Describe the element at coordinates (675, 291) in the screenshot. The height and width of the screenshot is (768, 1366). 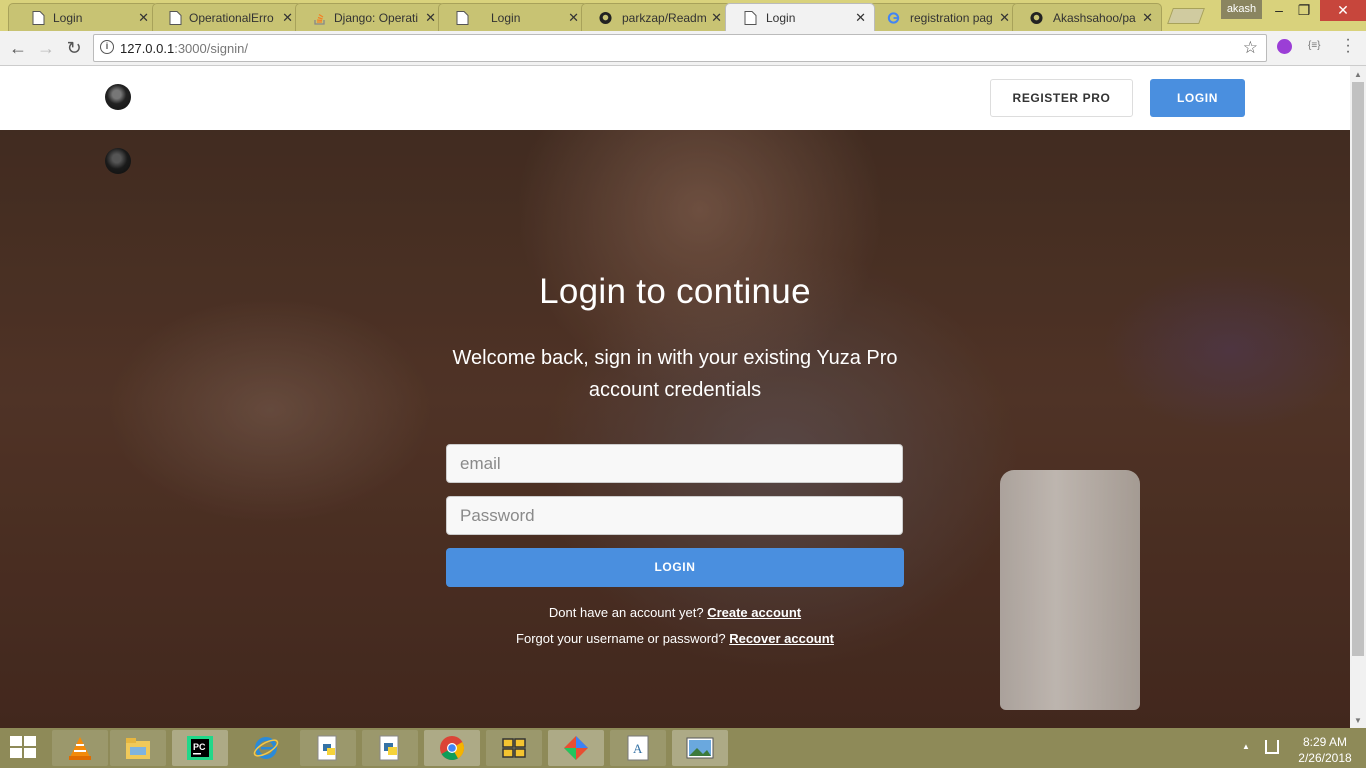
I see `page-title: Login to continue` at that location.